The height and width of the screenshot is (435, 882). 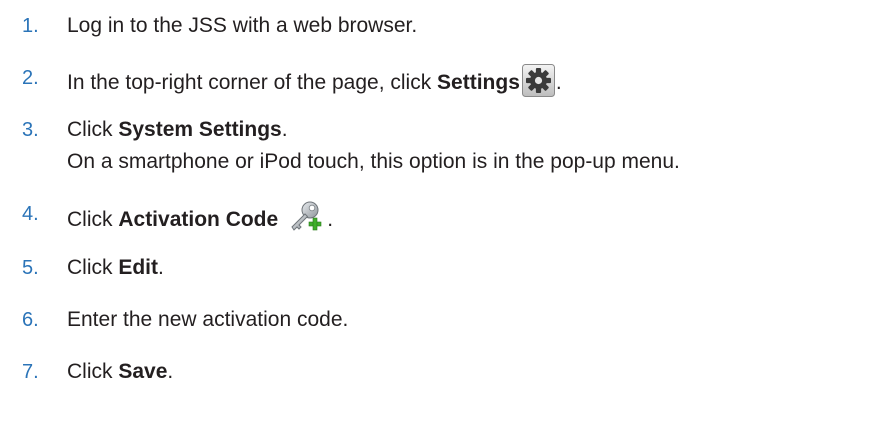 What do you see at coordinates (200, 129) in the screenshot?
I see `step-text-bold: System Settings` at bounding box center [200, 129].